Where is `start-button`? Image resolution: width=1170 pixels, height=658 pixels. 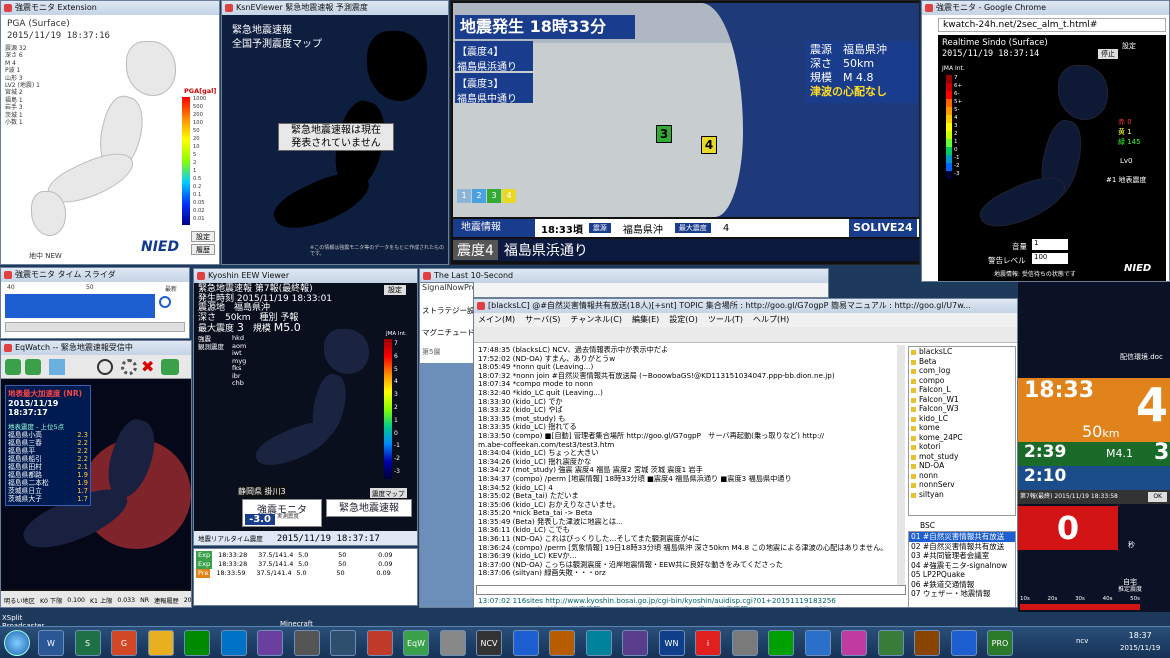 start-button is located at coordinates (17, 643).